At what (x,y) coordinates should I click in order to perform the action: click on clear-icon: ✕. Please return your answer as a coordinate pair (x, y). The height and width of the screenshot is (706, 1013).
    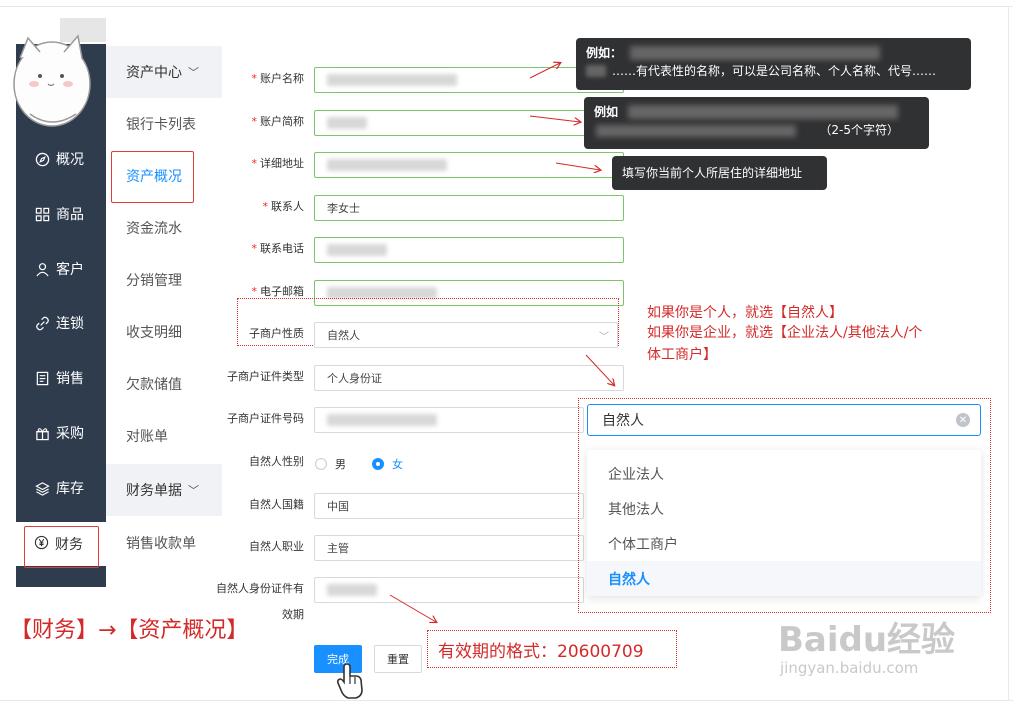
    Looking at the image, I should click on (963, 420).